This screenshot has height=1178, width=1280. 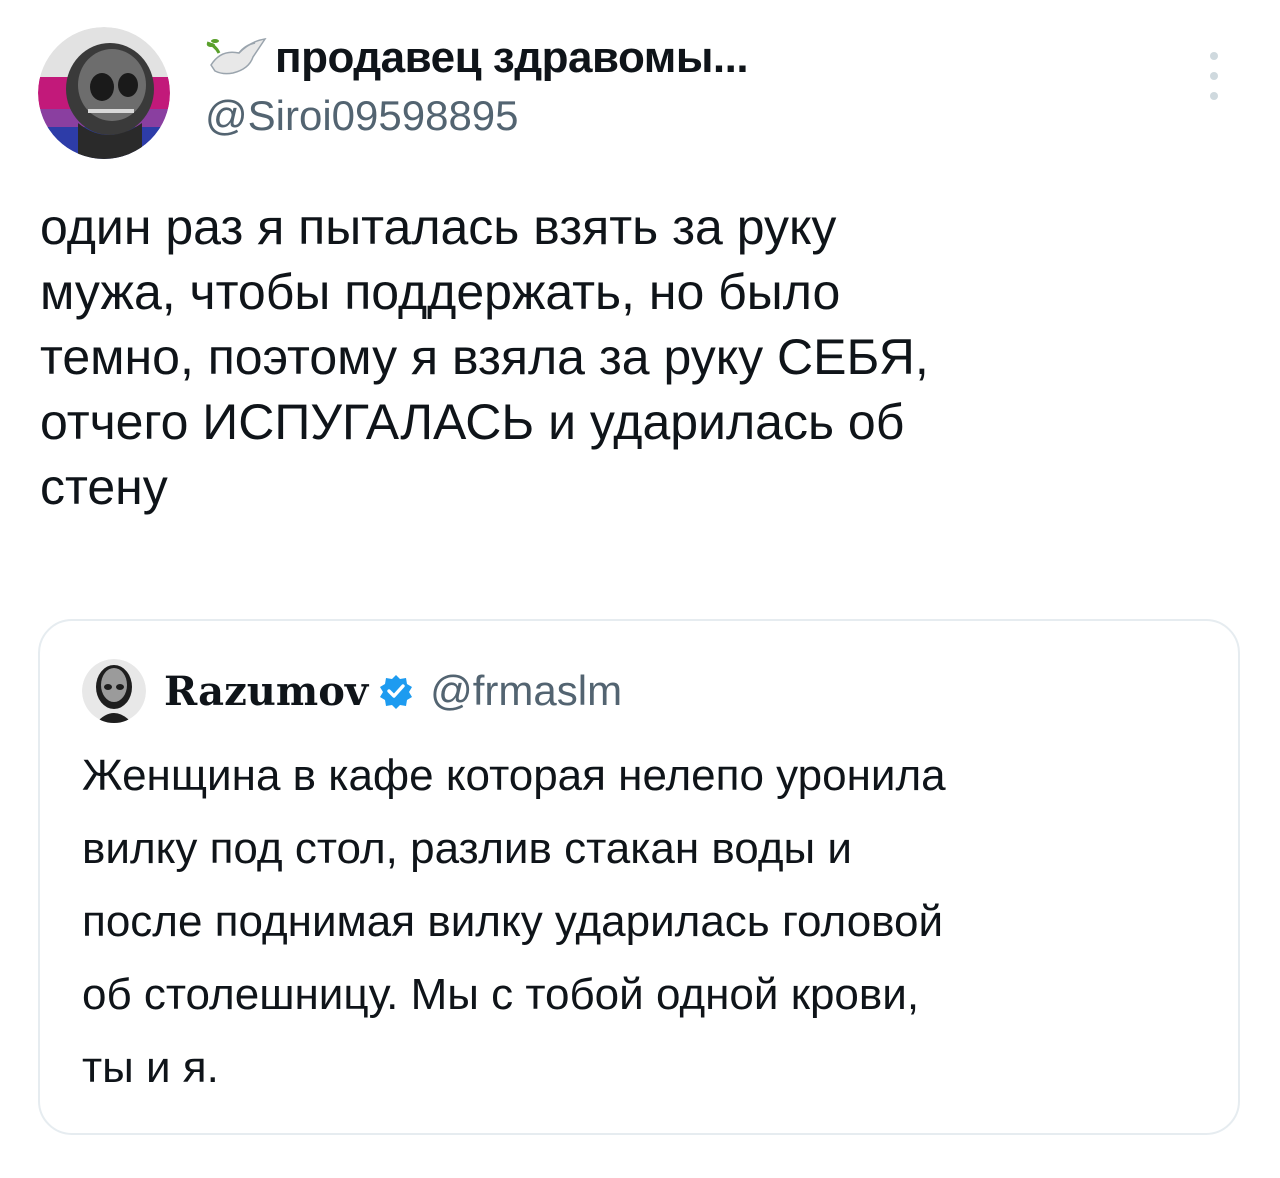 What do you see at coordinates (104, 487) in the screenshot?
I see `tweet-text-line: стену` at bounding box center [104, 487].